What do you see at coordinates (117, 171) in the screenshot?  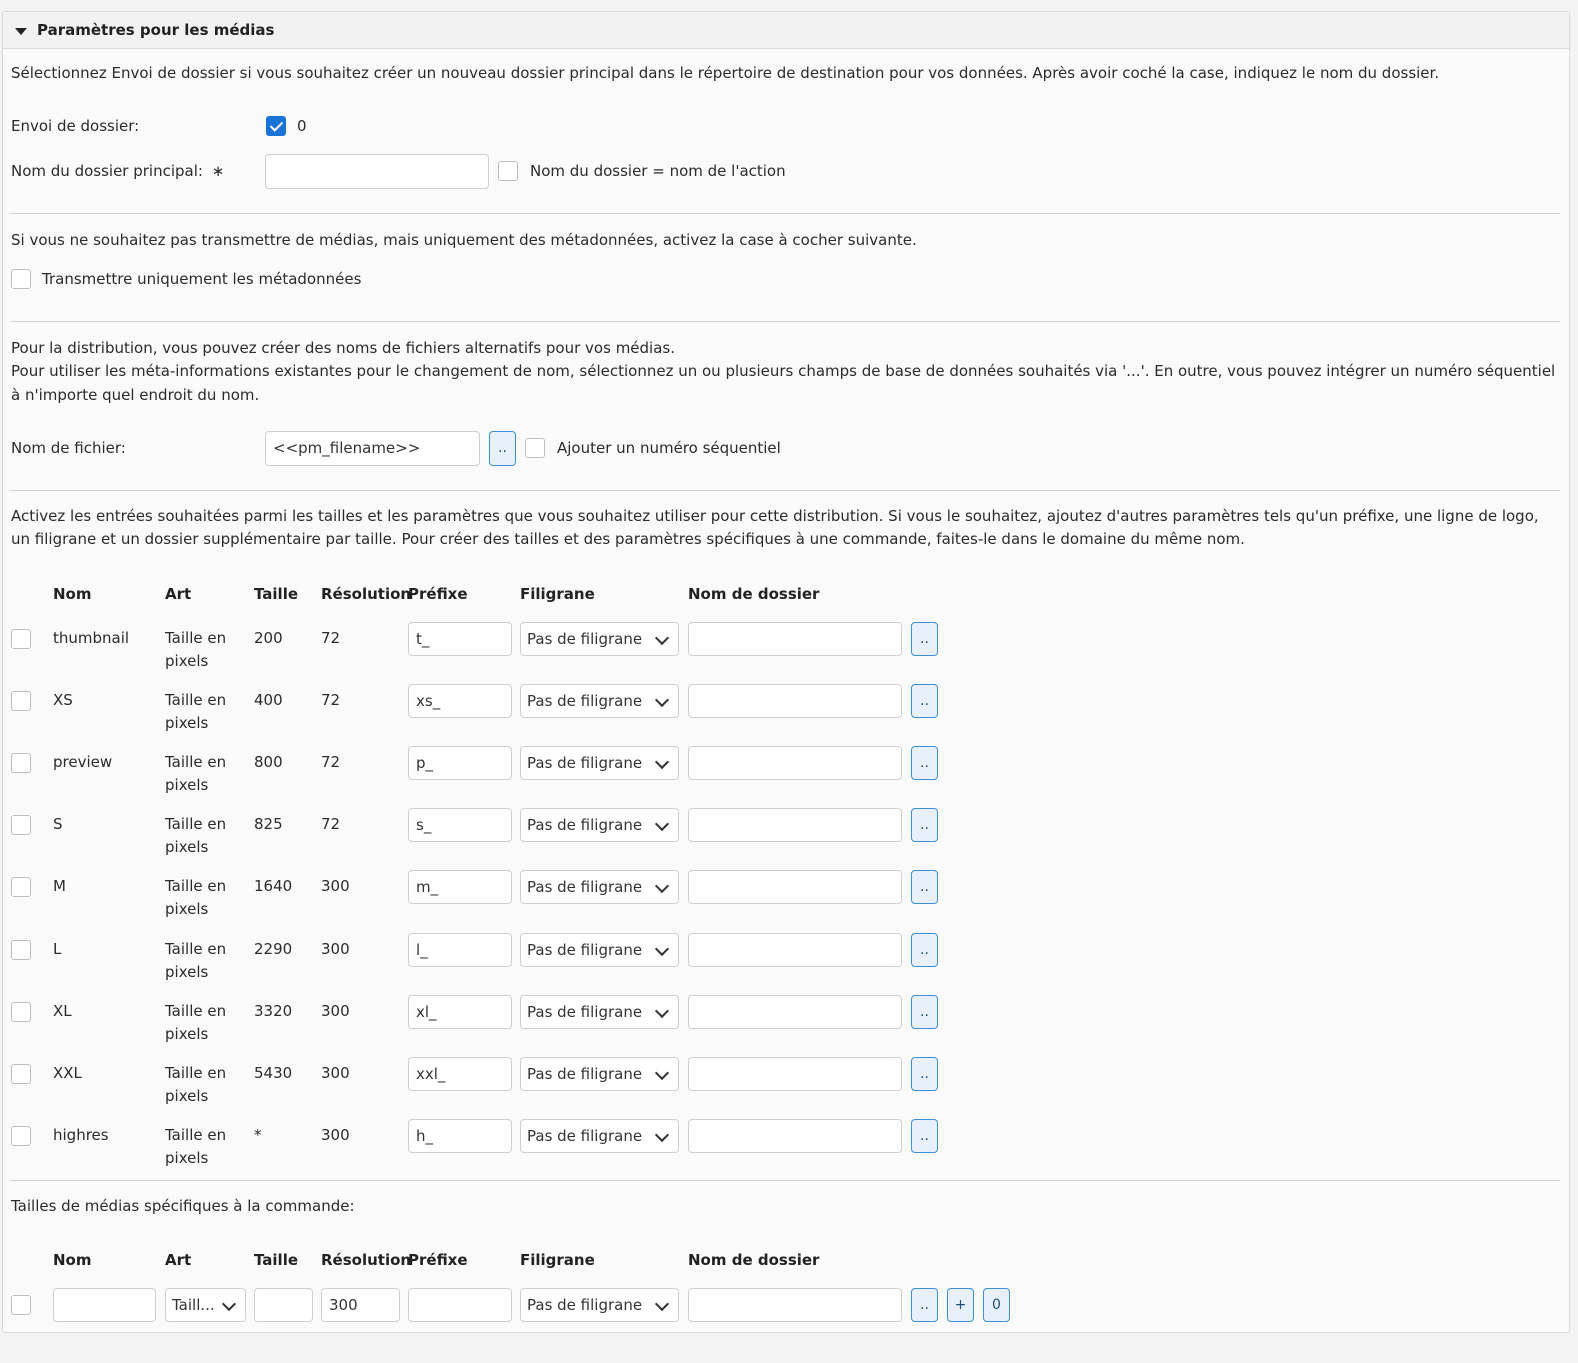 I see `main-folder-label: Nom du dossier principal: ∗` at bounding box center [117, 171].